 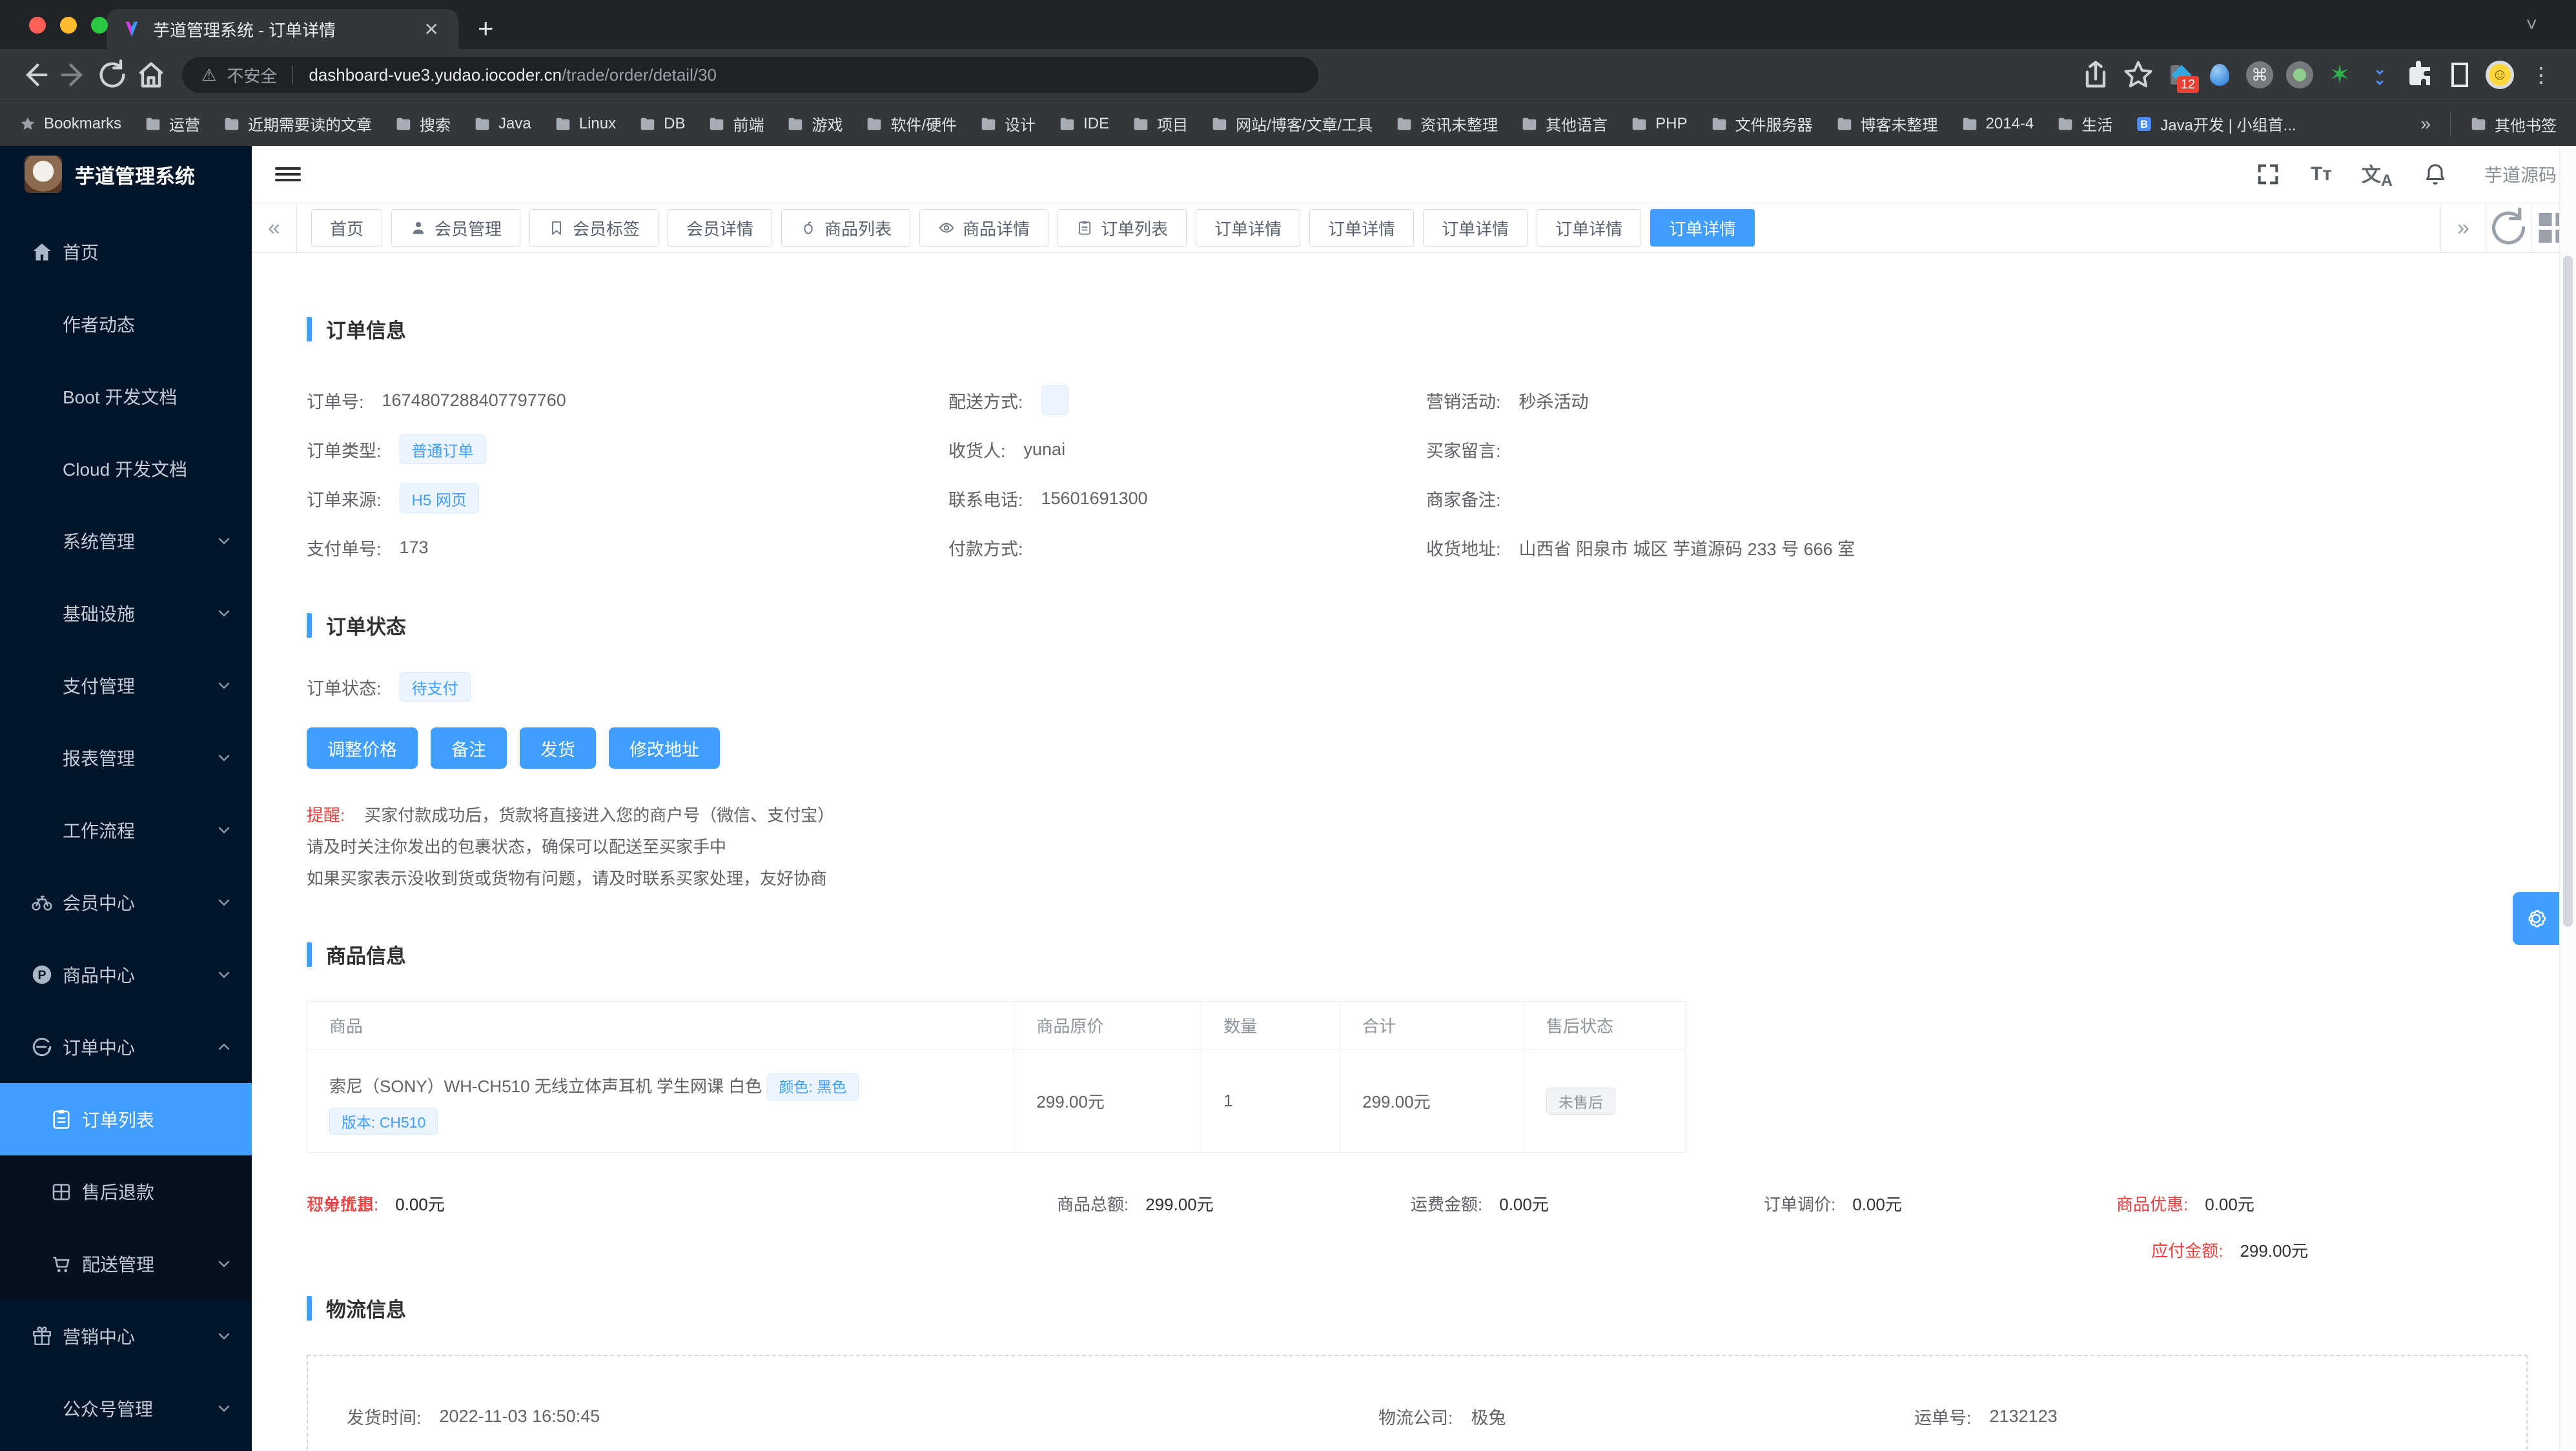 I want to click on extension-balloon-icon, so click(x=2220, y=74).